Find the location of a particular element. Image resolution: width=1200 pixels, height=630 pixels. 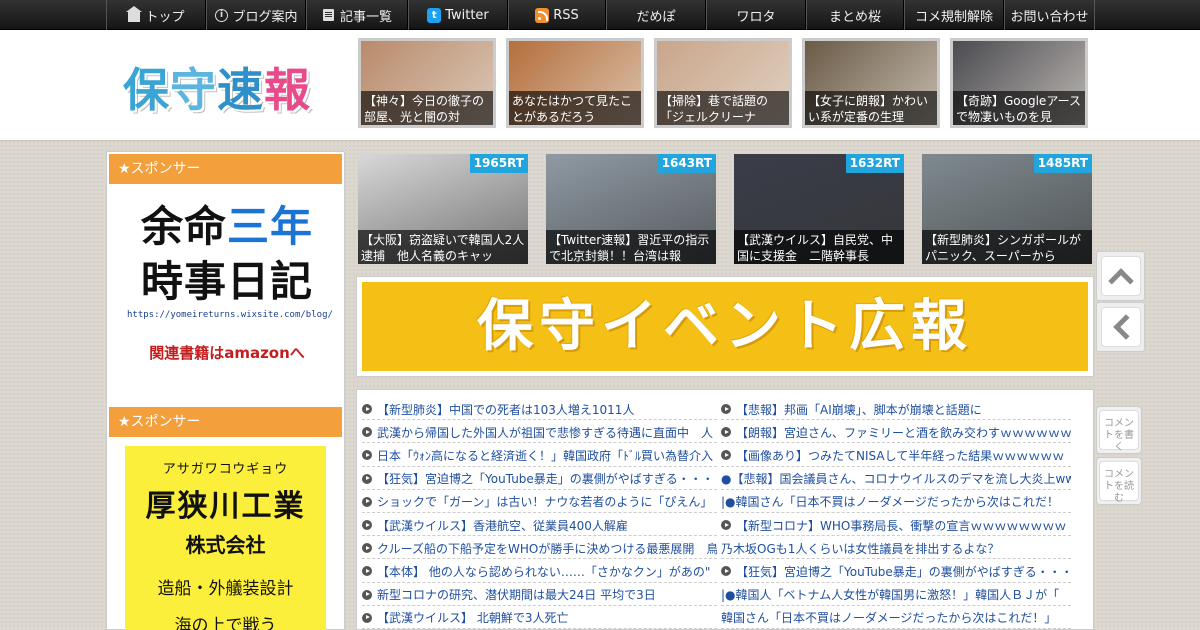

nav-item: コメ規制解除 is located at coordinates (954, 15).